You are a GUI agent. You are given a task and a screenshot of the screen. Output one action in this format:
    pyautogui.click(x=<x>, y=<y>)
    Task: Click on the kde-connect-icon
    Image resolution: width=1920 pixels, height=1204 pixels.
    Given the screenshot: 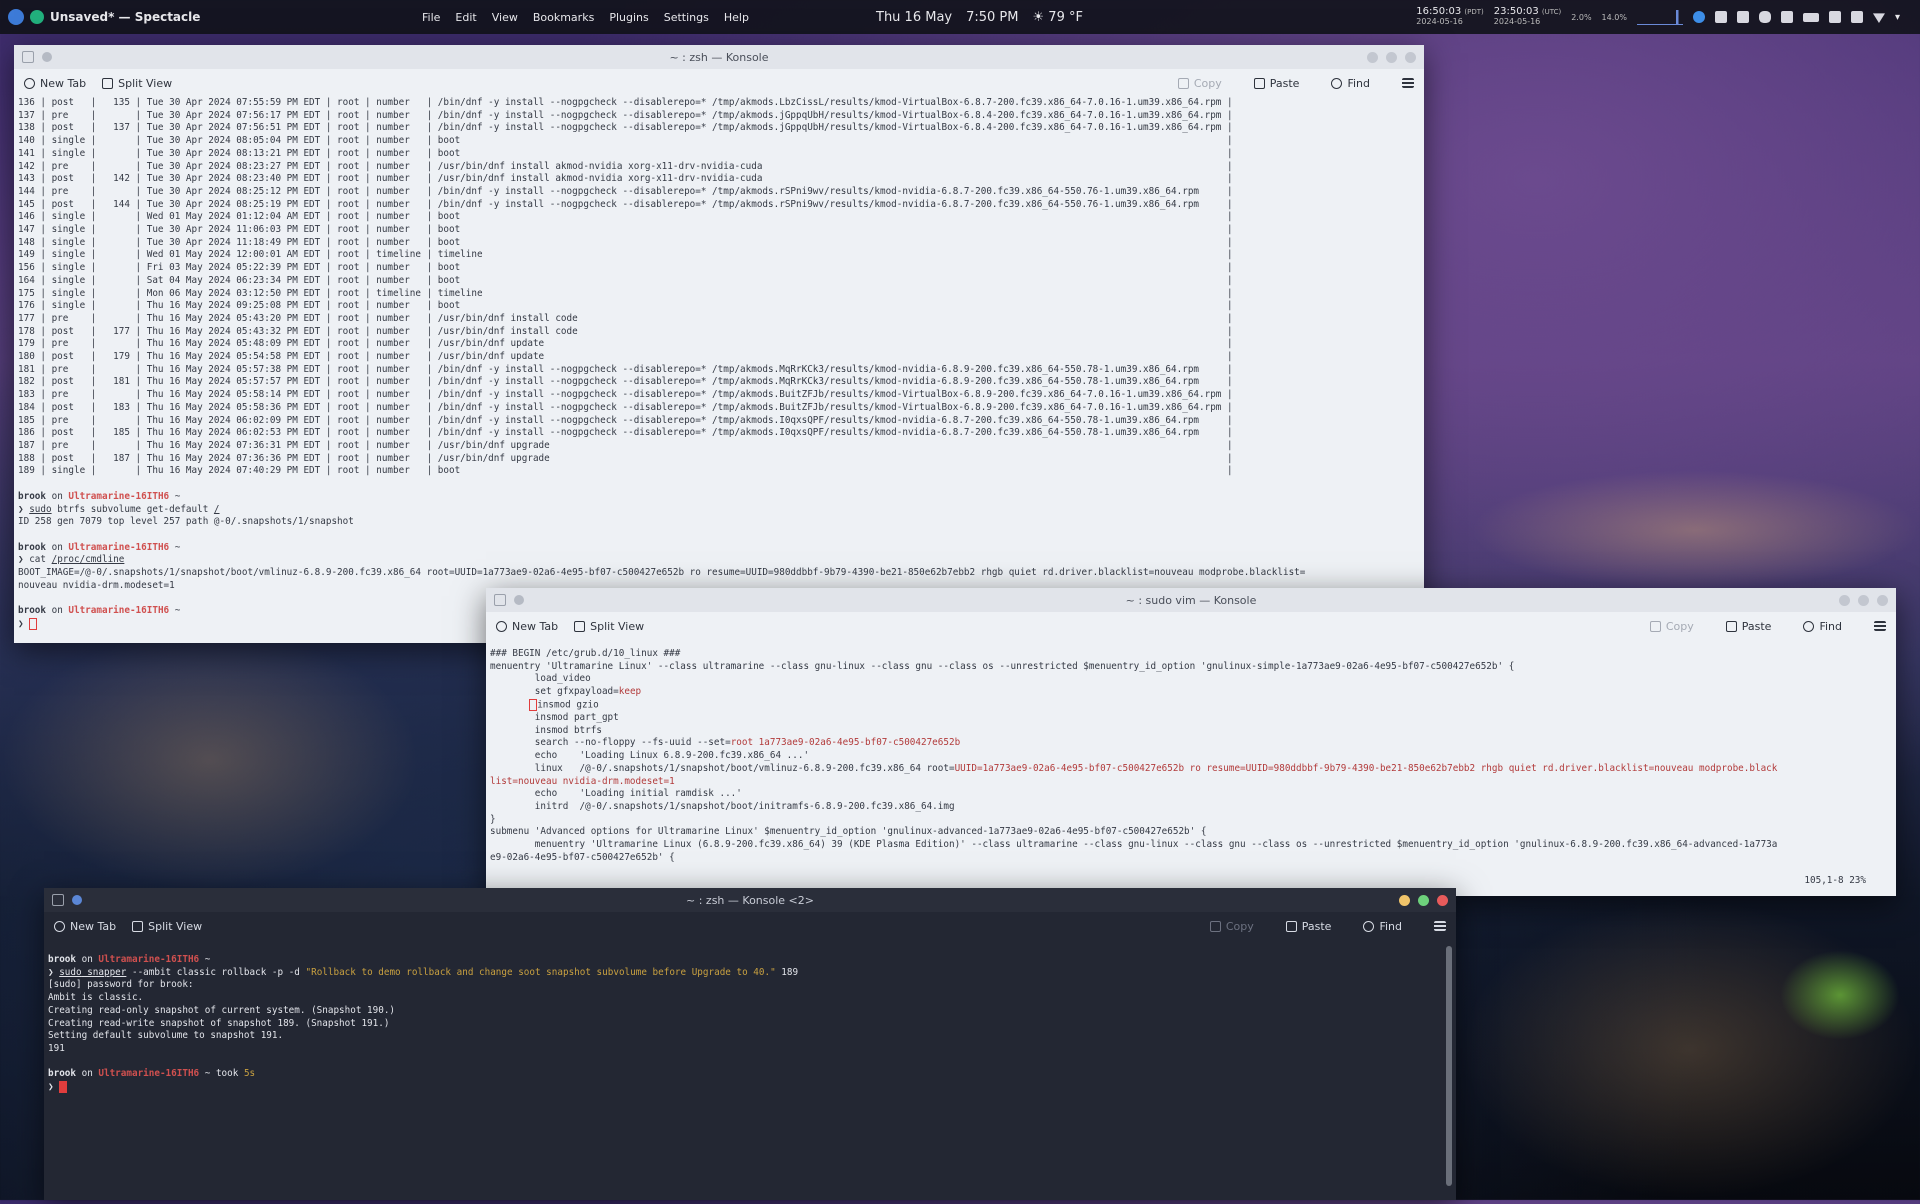 What is the action you would take?
    pyautogui.click(x=1698, y=17)
    